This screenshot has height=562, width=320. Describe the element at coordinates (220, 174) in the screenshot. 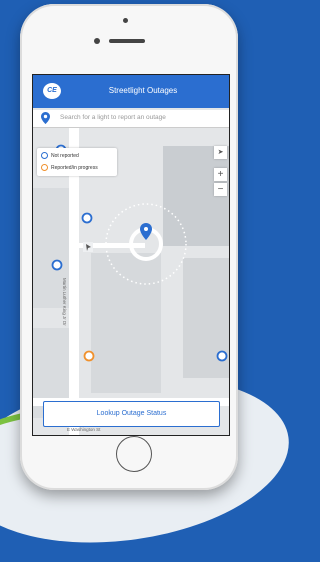

I see `zoom-in-button: +` at that location.